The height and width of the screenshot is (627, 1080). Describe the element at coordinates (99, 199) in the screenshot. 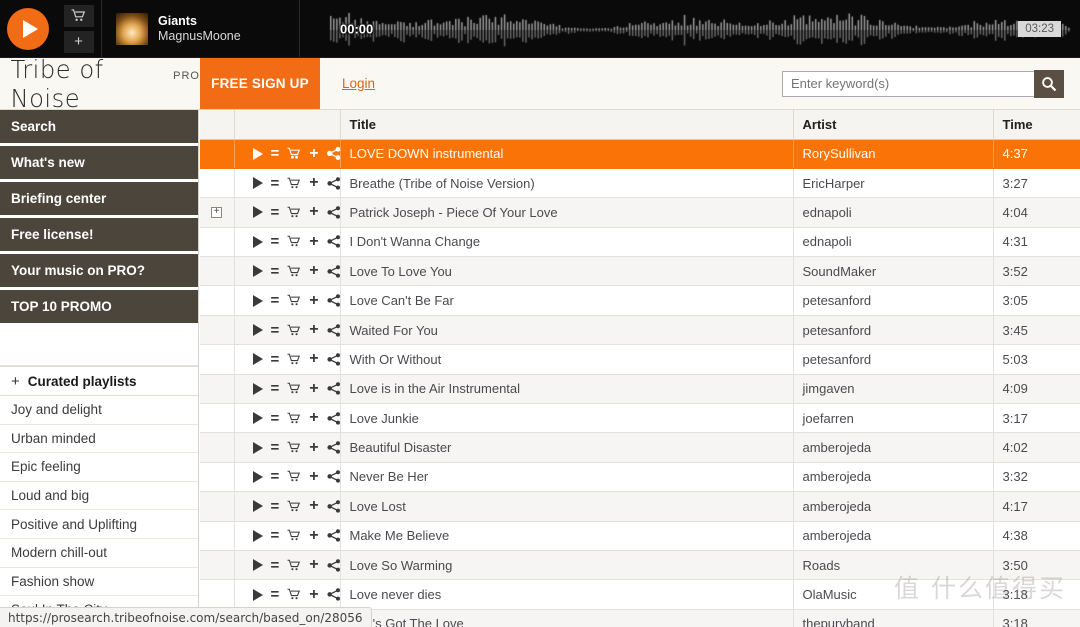

I see `sidebar-item-briefing-center: Briefing center` at that location.